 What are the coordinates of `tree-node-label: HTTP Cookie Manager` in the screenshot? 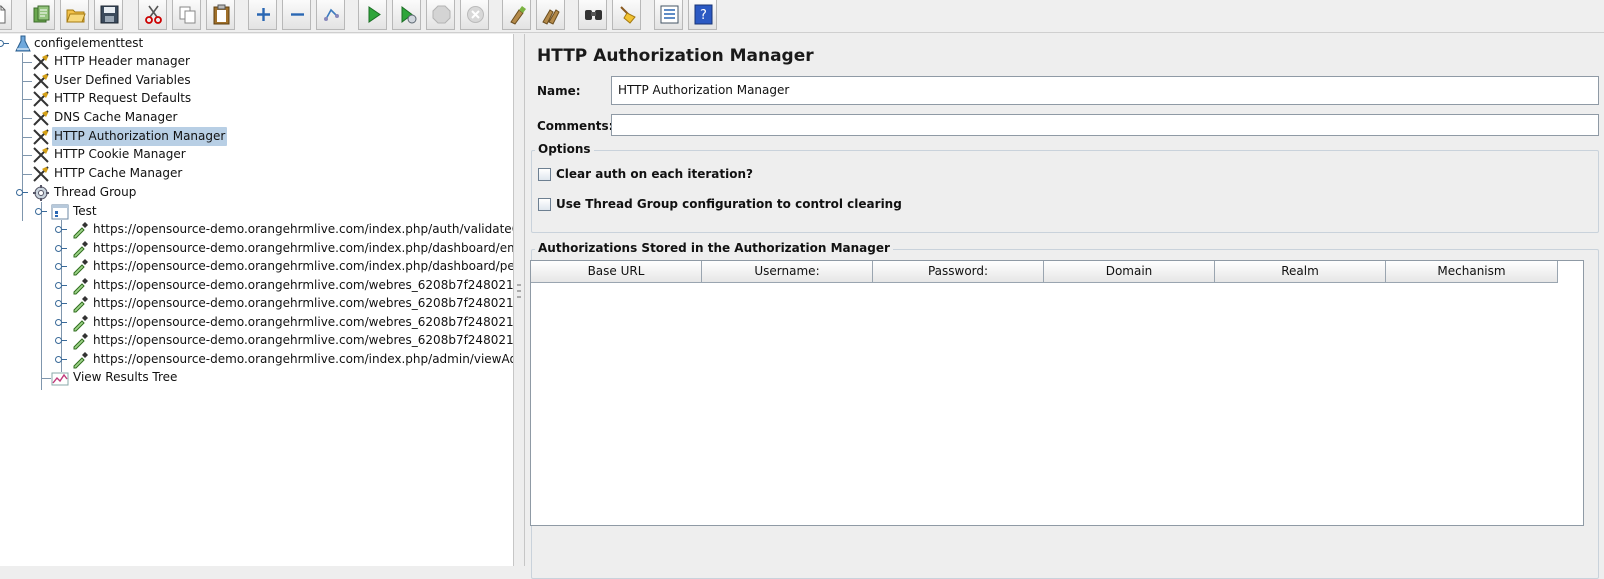 It's located at (120, 154).